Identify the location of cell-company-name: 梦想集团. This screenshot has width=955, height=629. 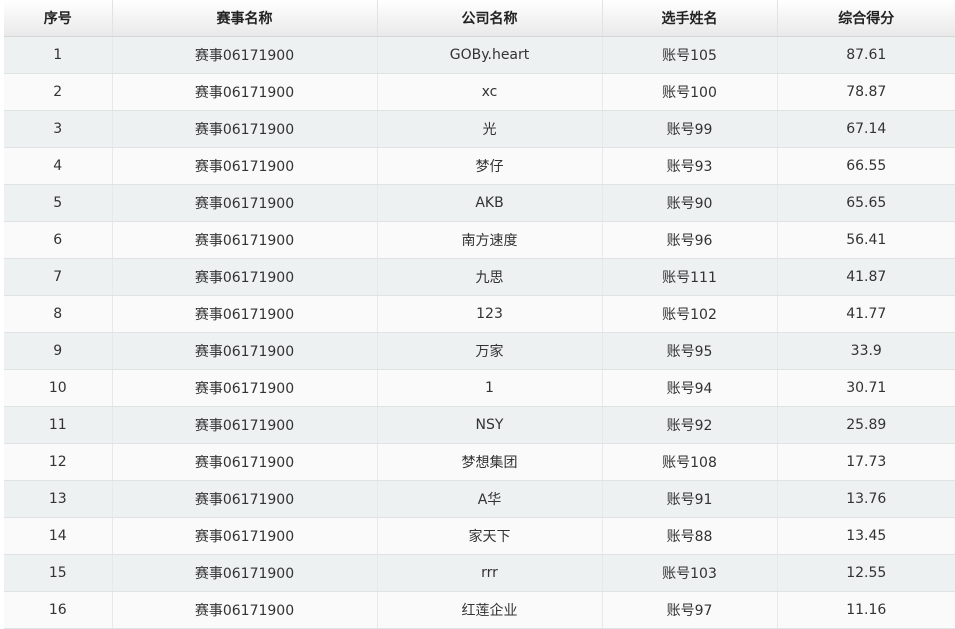
(490, 462).